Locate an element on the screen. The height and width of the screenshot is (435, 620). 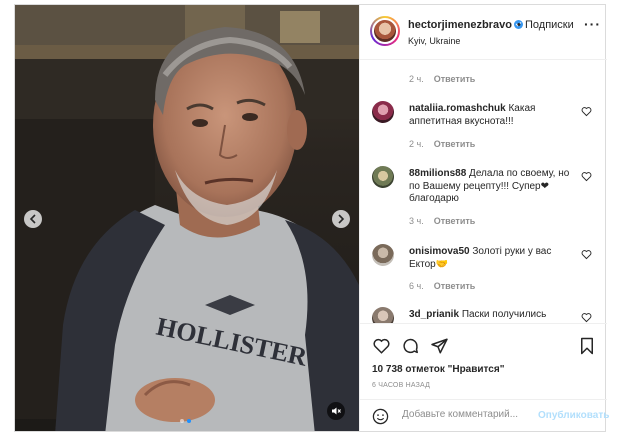
author-username: hectorjimenezbravo is located at coordinates (465, 25).